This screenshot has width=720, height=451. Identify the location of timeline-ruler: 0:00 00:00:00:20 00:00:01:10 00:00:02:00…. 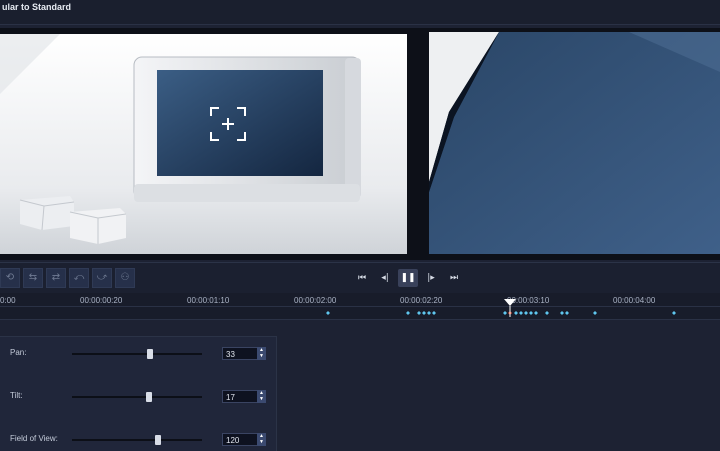
(360, 306).